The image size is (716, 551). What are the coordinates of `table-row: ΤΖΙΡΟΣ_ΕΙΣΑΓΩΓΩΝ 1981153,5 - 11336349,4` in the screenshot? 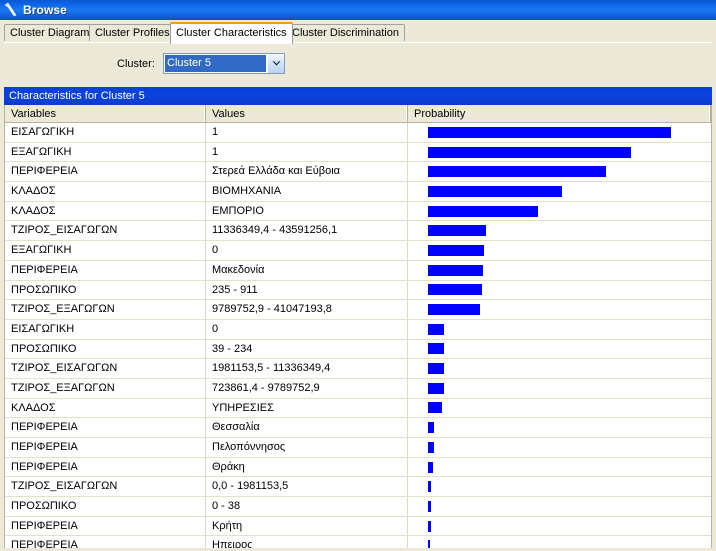 It's located at (358, 369).